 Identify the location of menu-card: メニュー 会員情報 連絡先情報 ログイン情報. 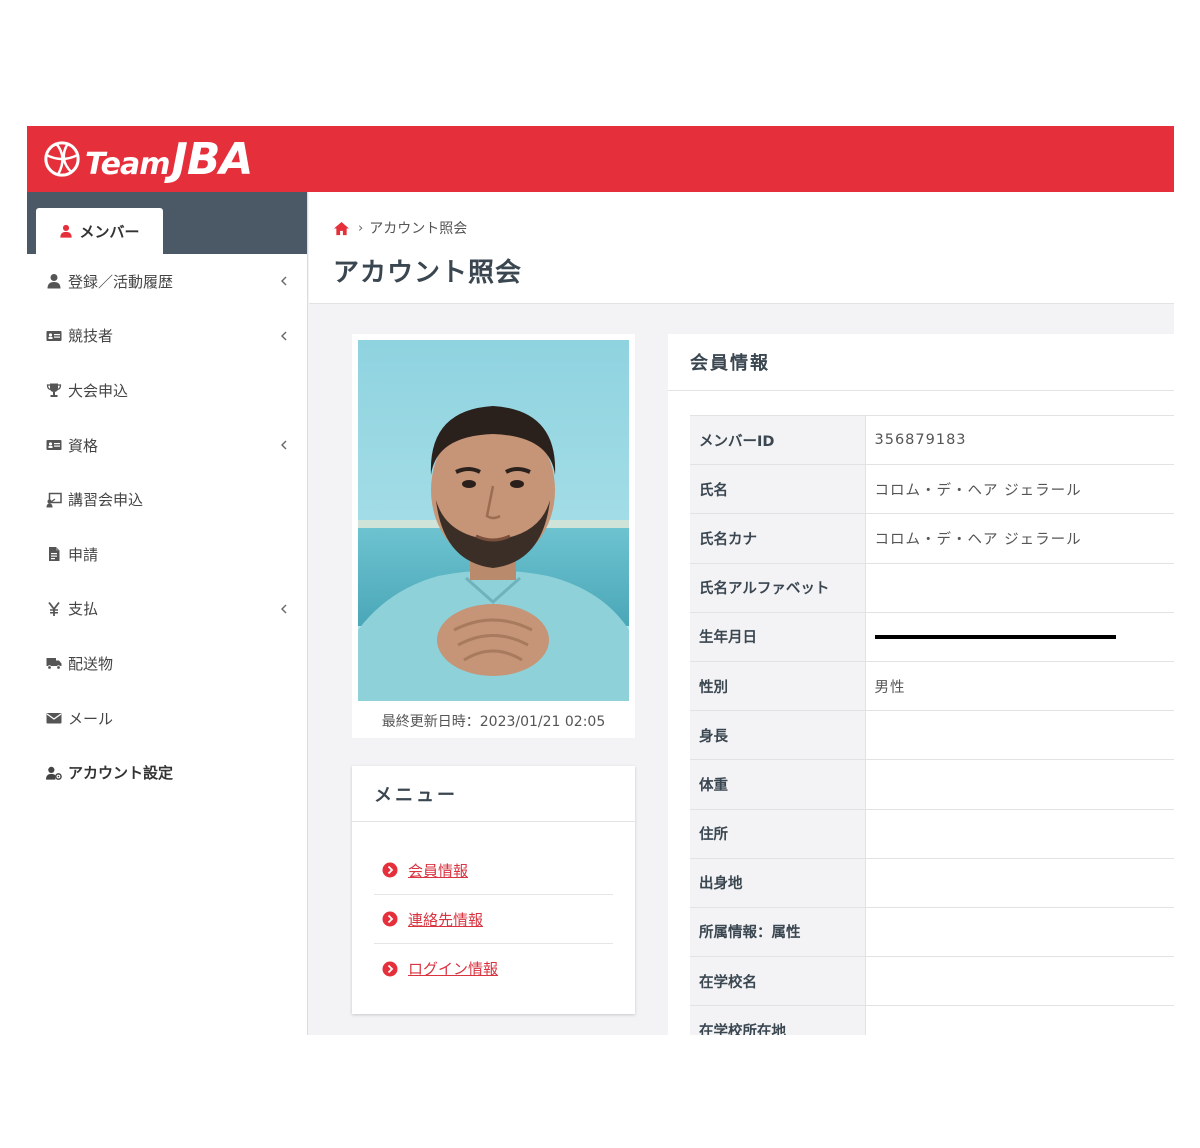
(493, 890).